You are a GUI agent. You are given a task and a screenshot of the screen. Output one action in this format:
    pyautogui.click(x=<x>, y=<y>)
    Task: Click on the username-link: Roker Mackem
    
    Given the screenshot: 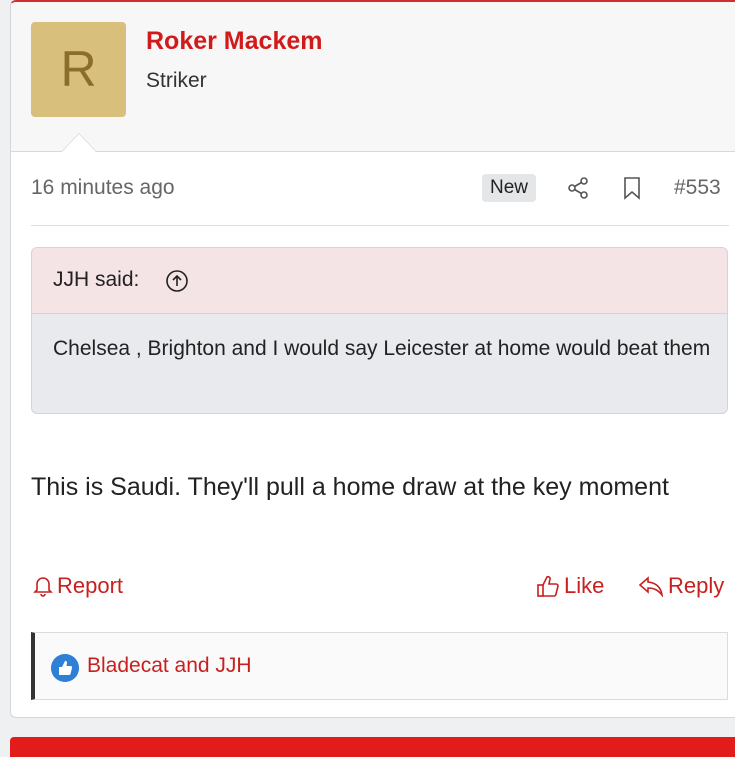 What is the action you would take?
    pyautogui.click(x=234, y=41)
    